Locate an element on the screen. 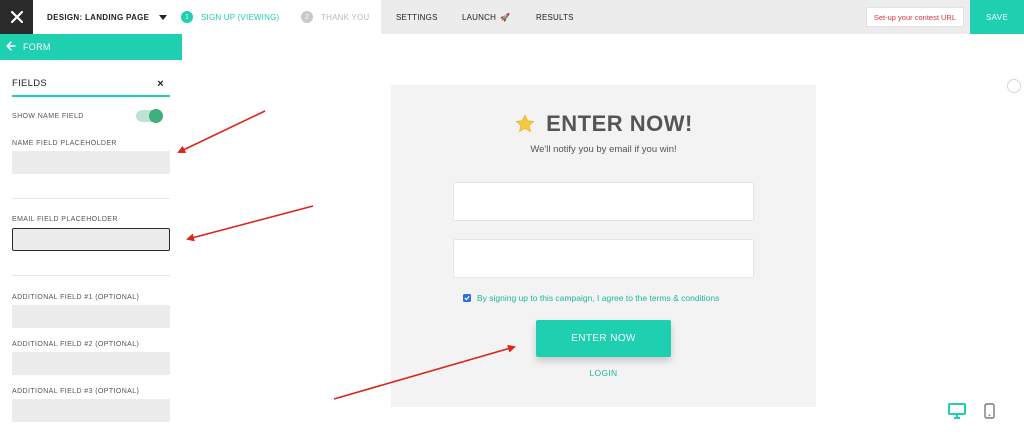  tab-thank-you: 2 THANK YOU is located at coordinates (335, 17).